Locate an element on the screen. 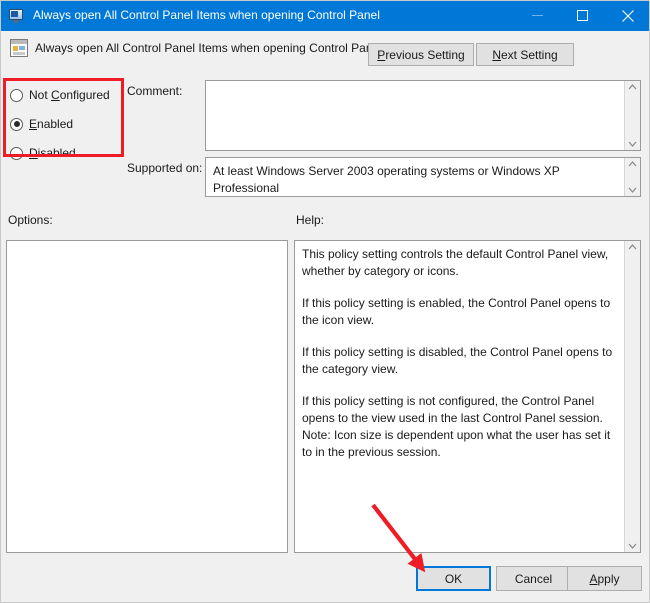 This screenshot has height=603, width=650. supported-on-label: Supported on: is located at coordinates (165, 168).